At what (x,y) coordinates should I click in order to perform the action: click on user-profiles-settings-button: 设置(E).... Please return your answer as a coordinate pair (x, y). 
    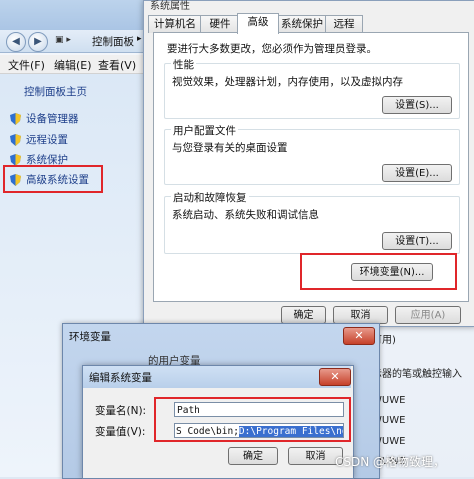
    Looking at the image, I should click on (417, 173).